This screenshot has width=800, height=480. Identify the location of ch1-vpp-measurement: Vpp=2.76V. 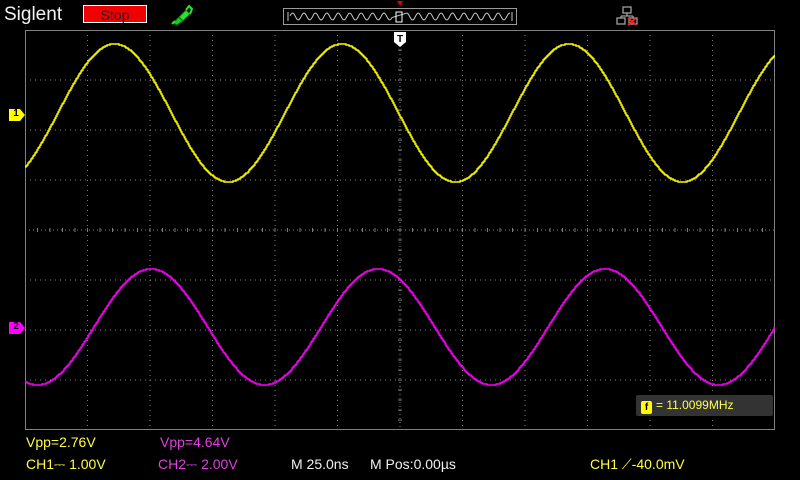
(61, 442).